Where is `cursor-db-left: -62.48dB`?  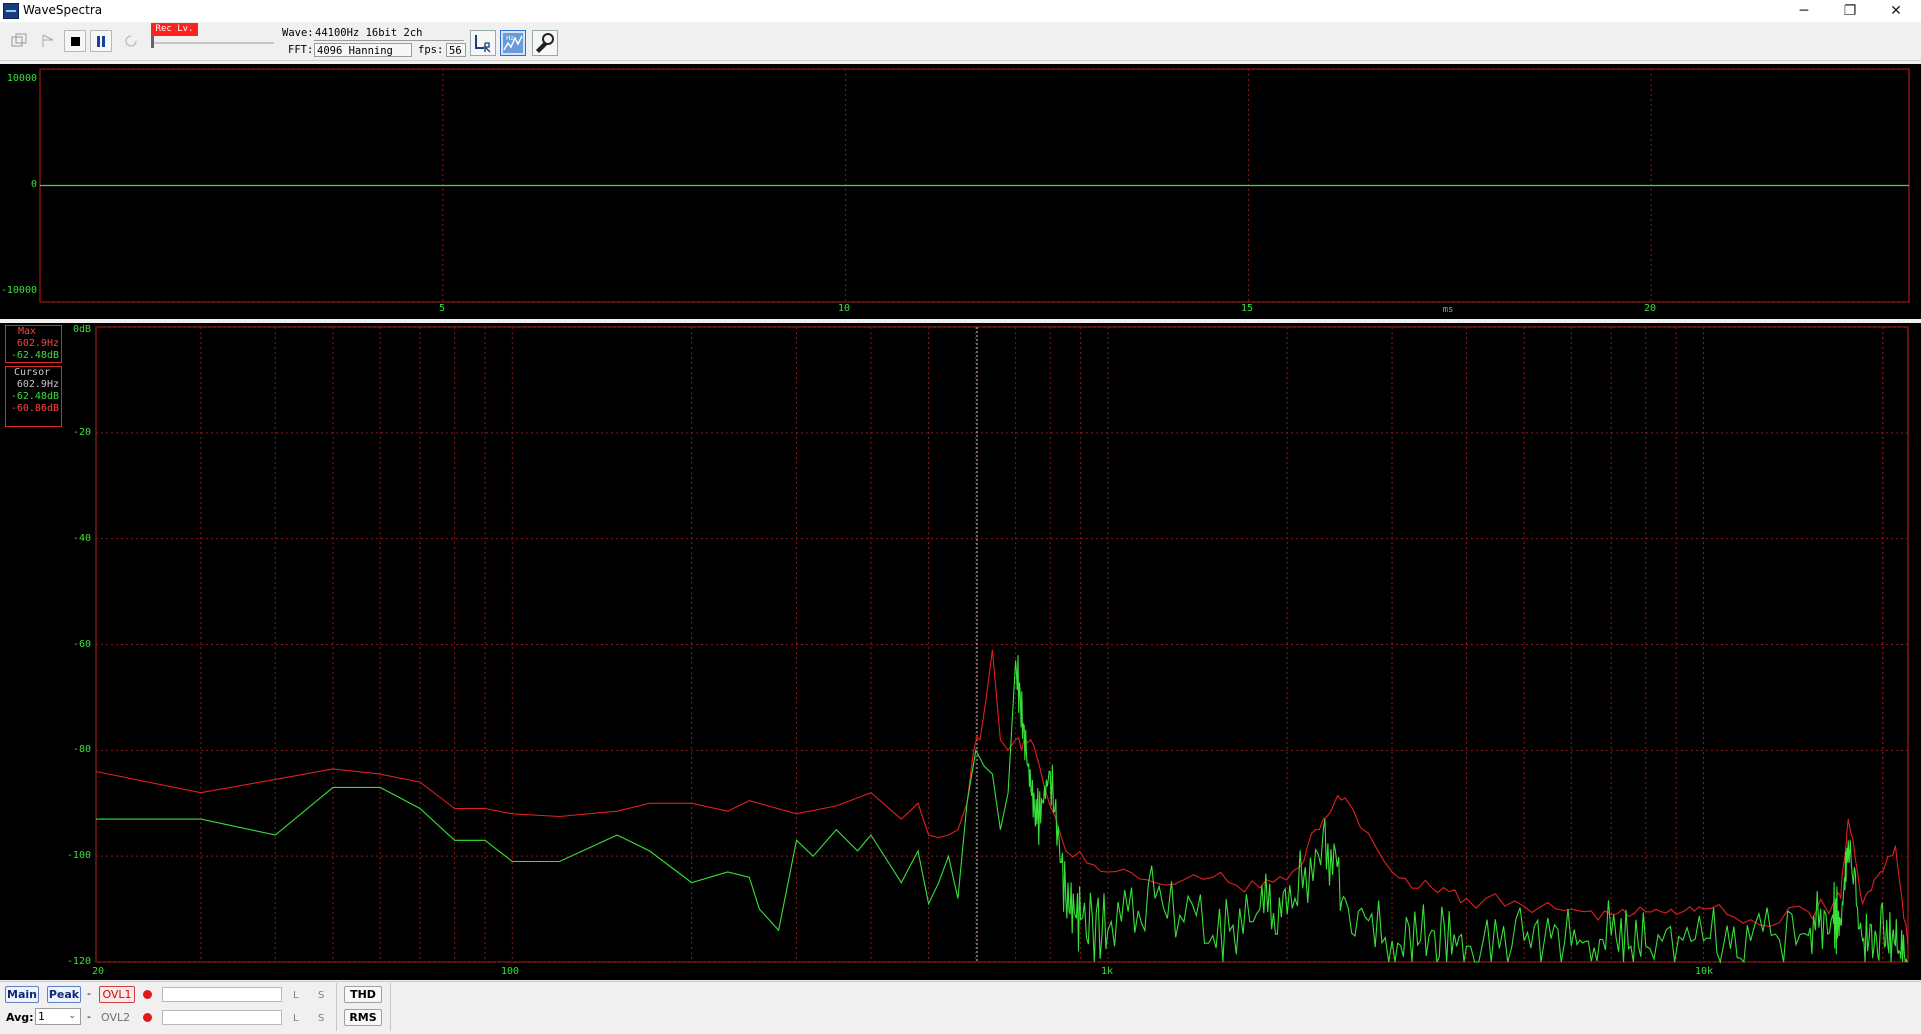
cursor-db-left: -62.48dB is located at coordinates (34, 396).